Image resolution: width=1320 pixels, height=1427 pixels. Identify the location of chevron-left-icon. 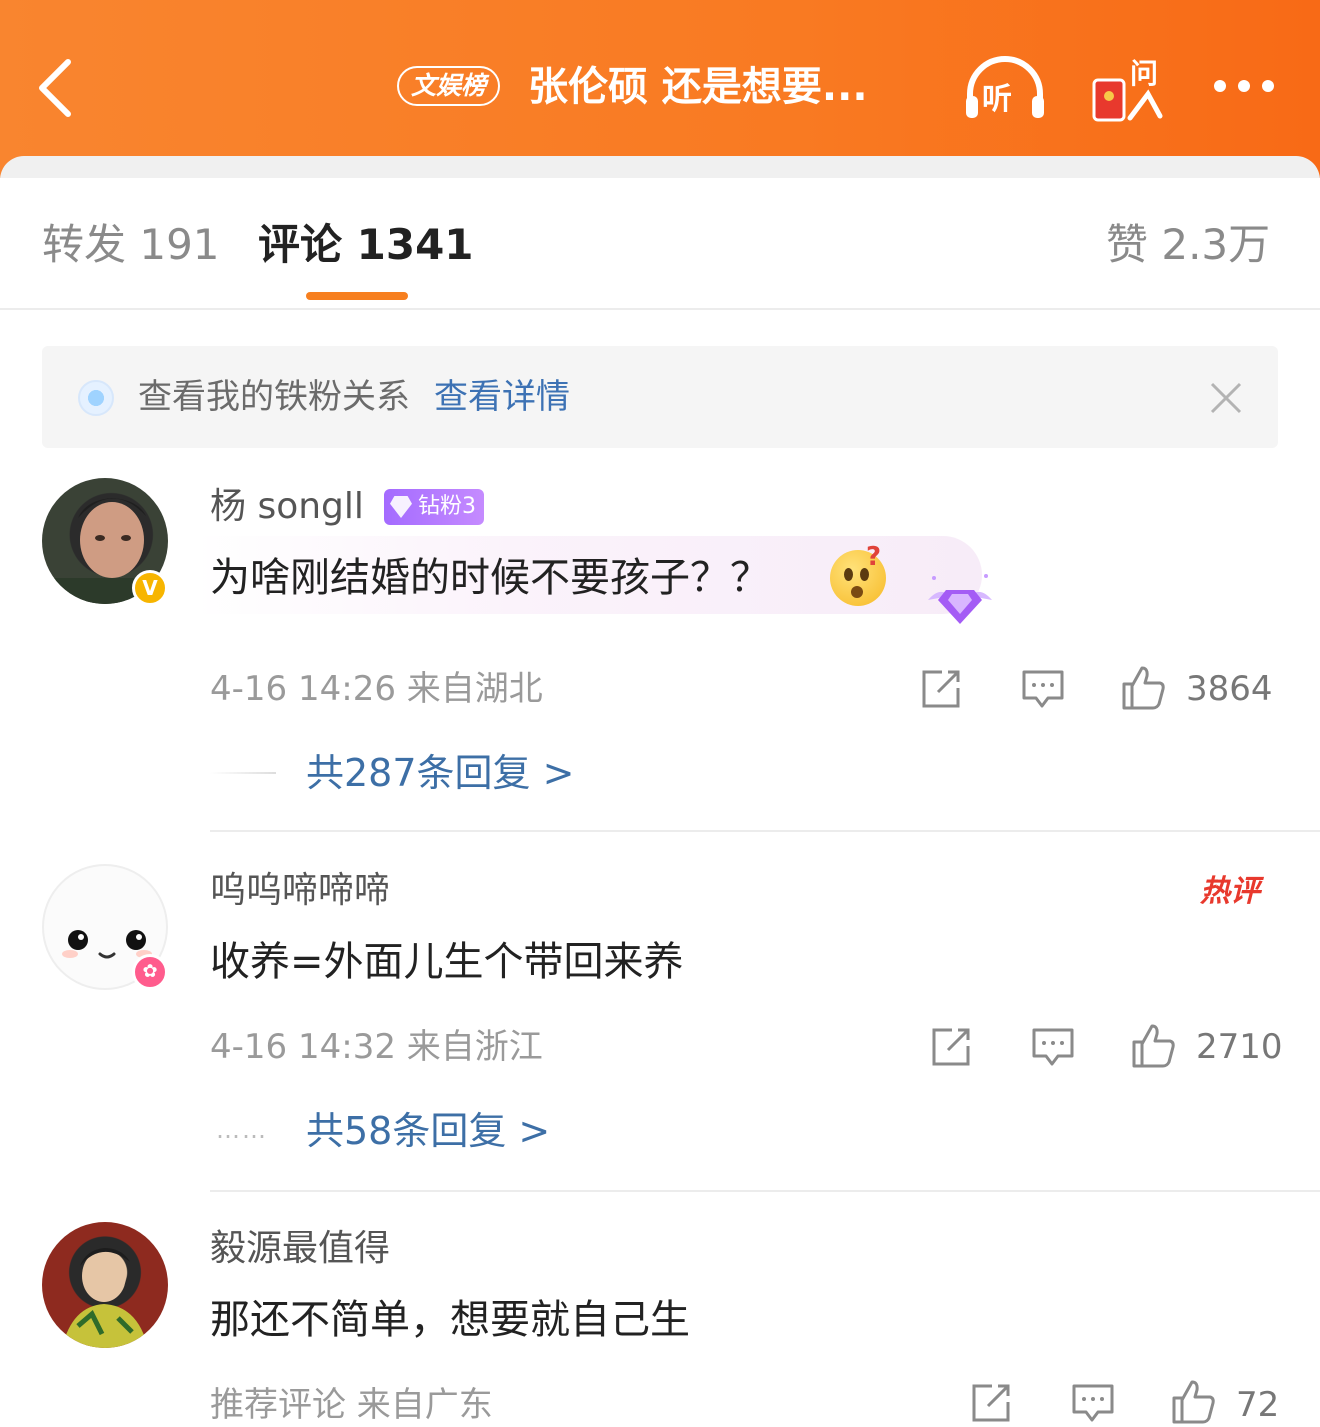
(55, 88).